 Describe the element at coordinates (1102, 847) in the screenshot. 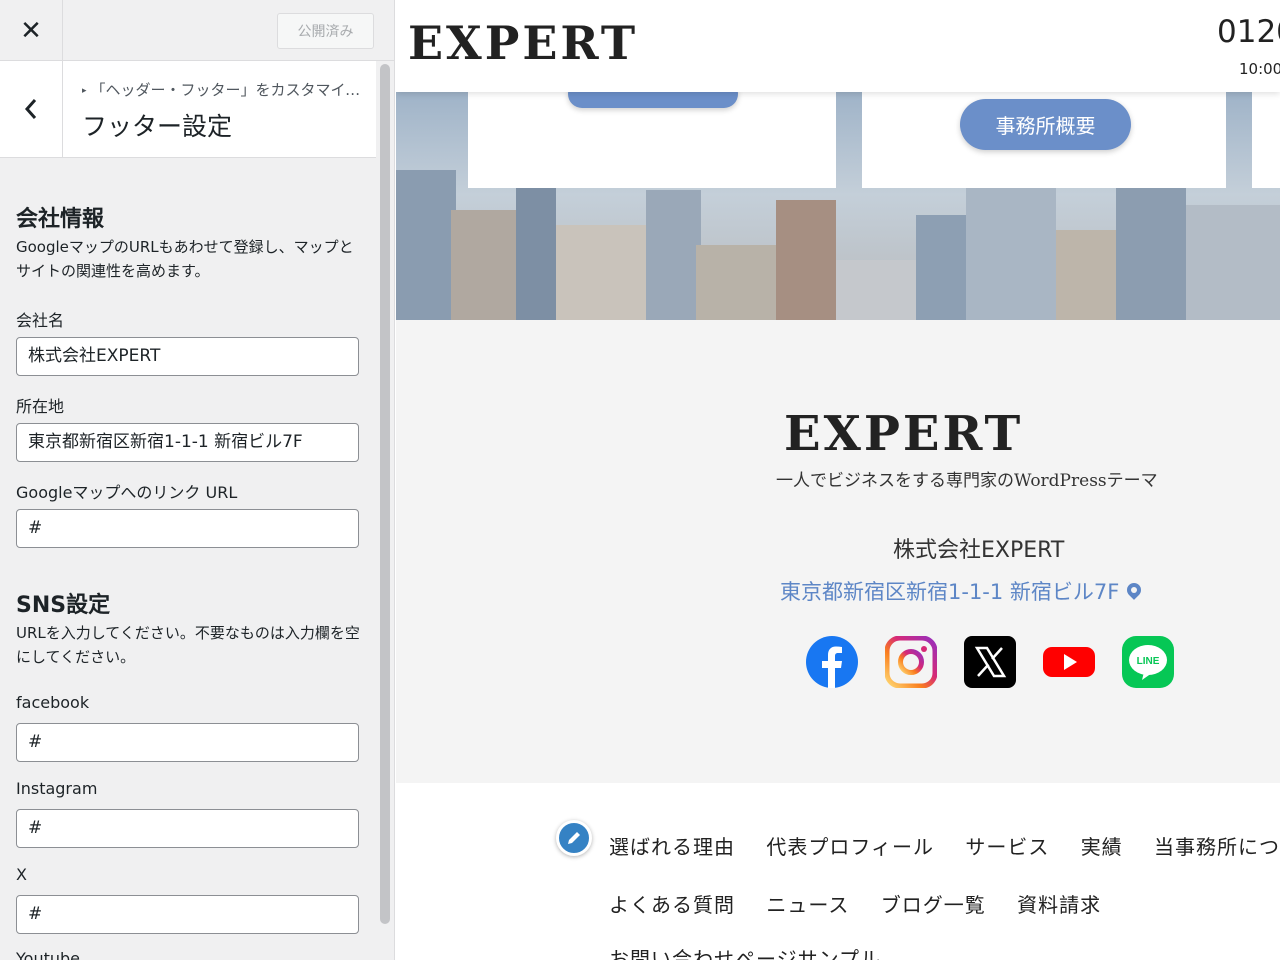

I see `nav-item-results: 実績` at that location.